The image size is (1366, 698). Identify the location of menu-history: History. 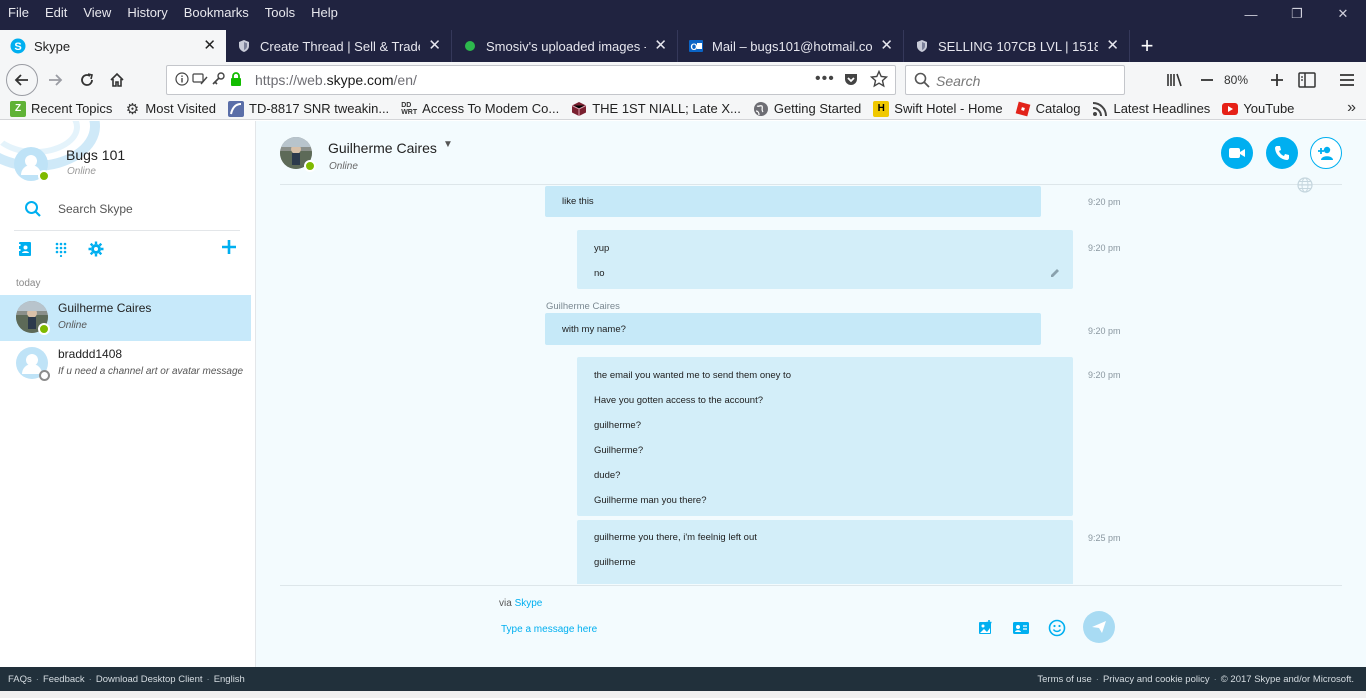
(147, 12).